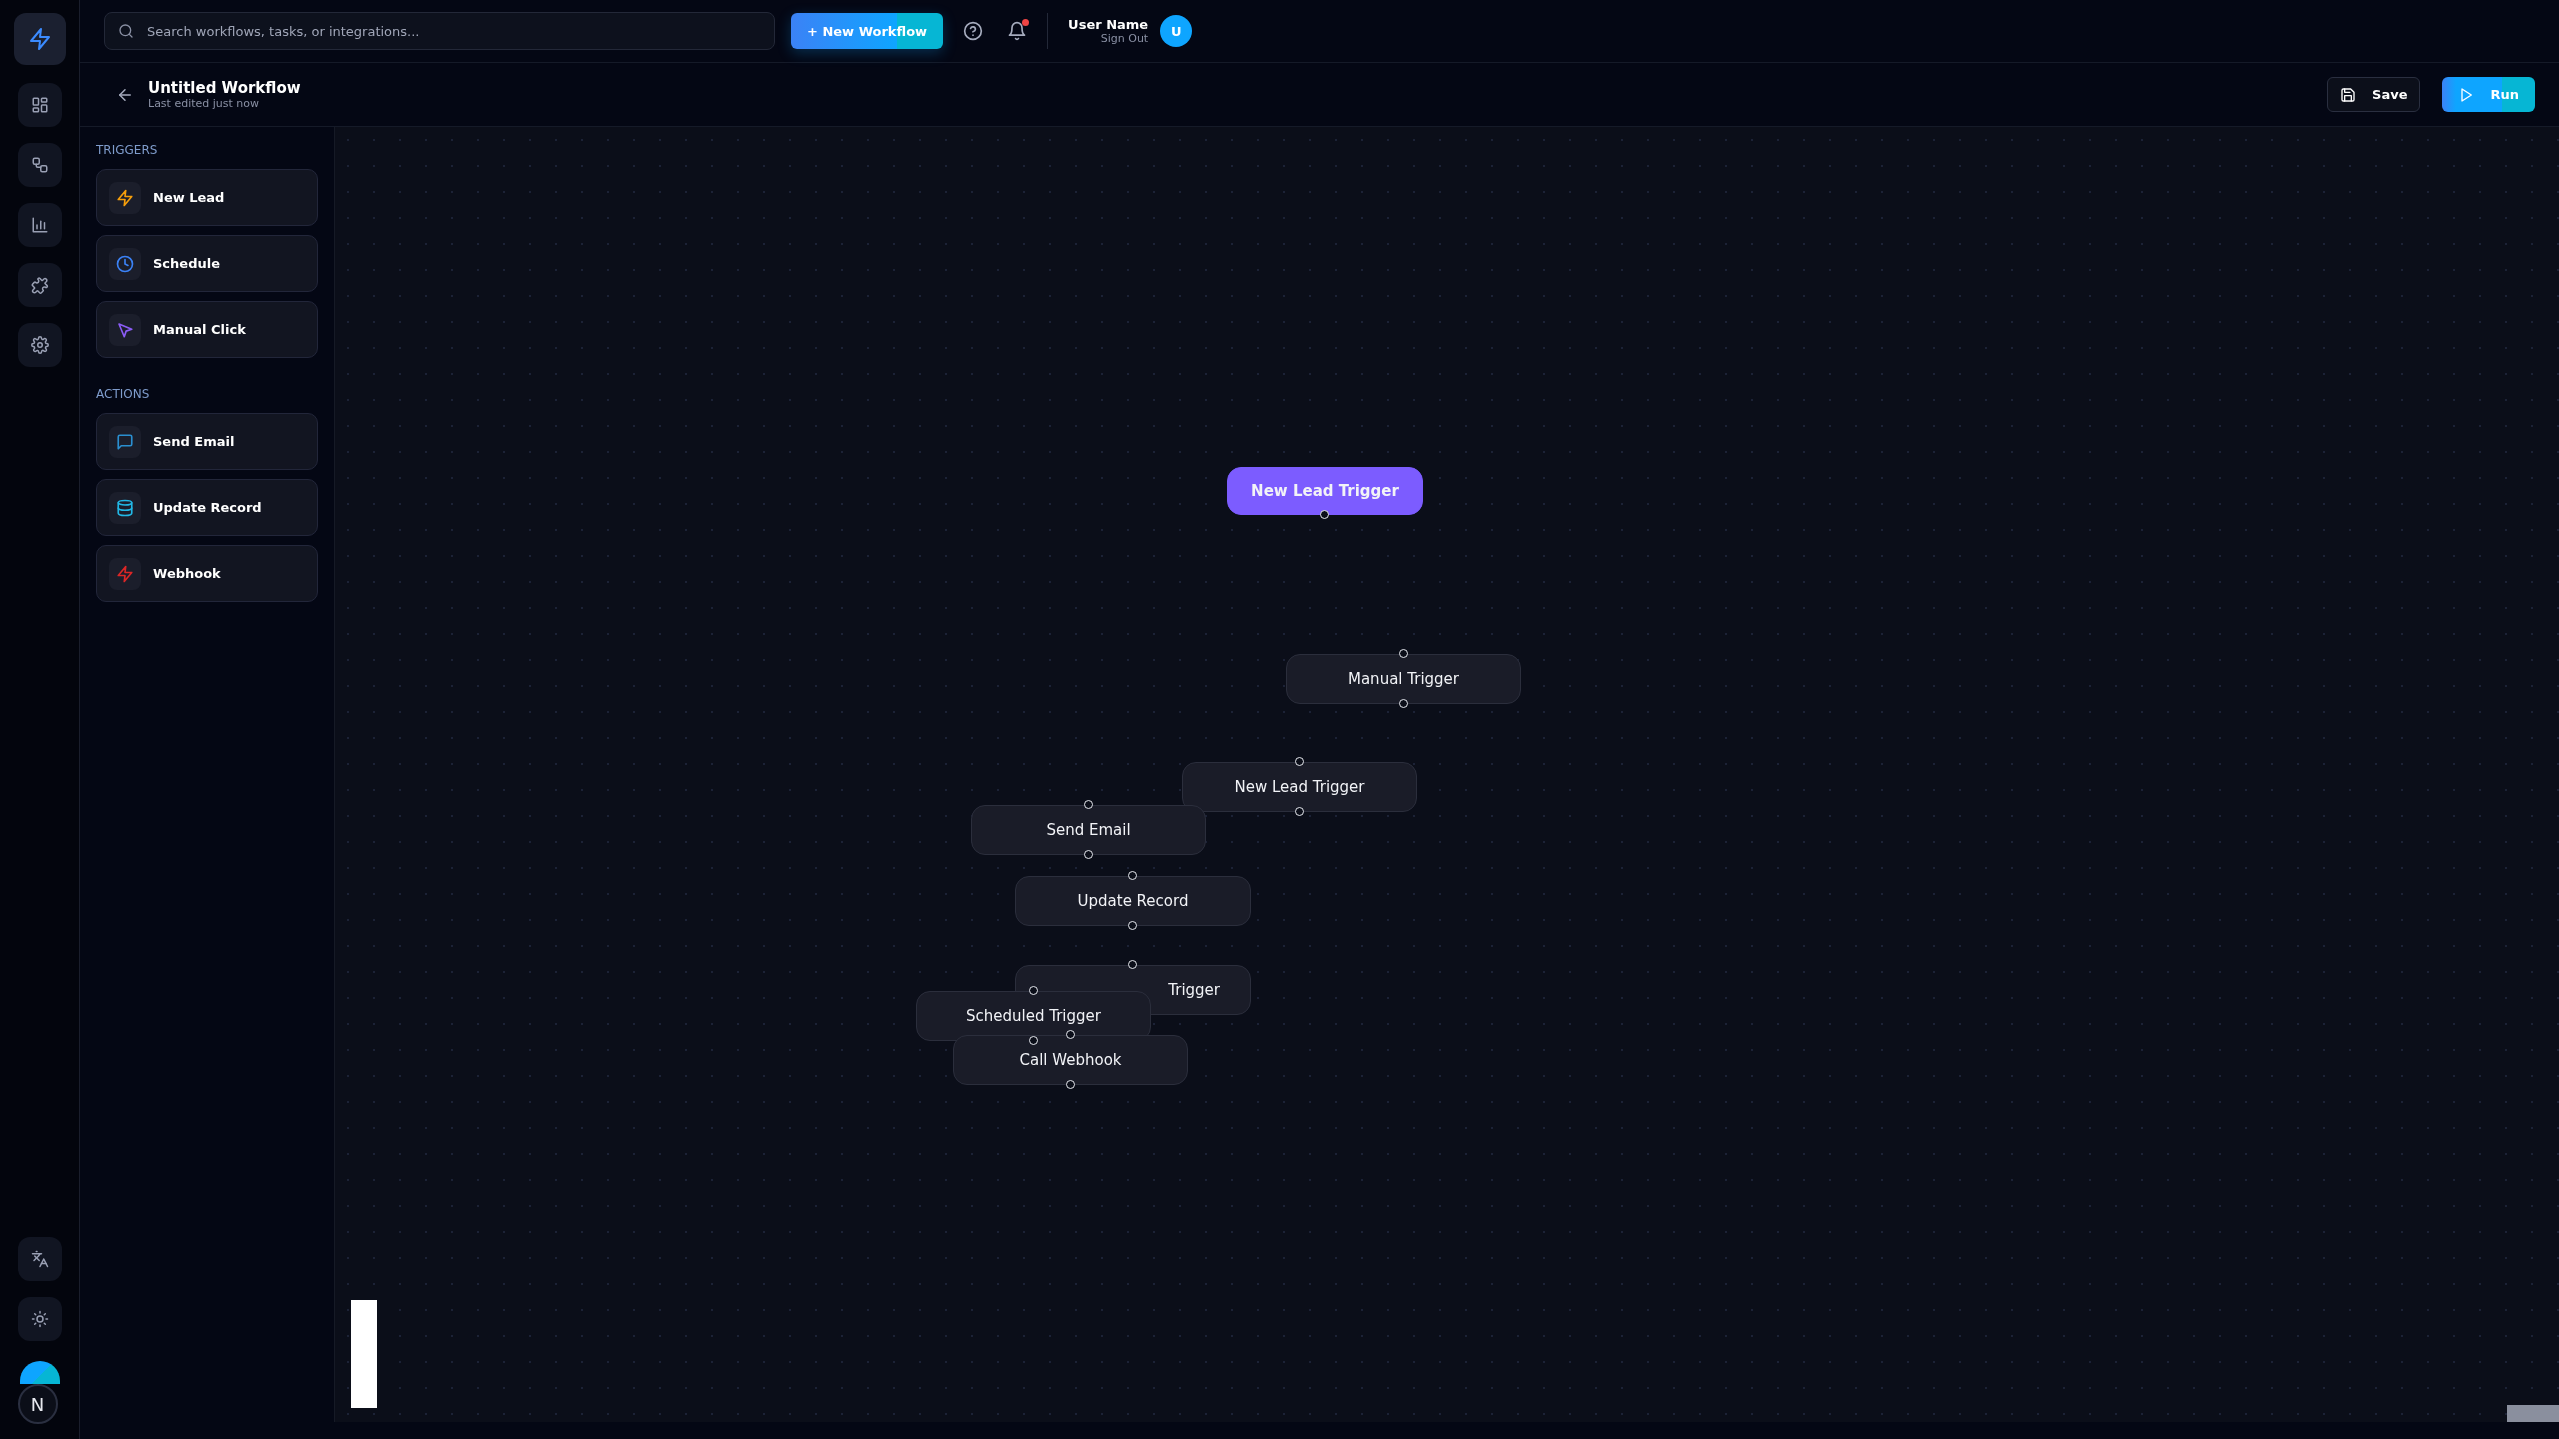 The width and height of the screenshot is (2559, 1439). What do you see at coordinates (127, 150) in the screenshot?
I see `section-heading: TRIGGERS` at bounding box center [127, 150].